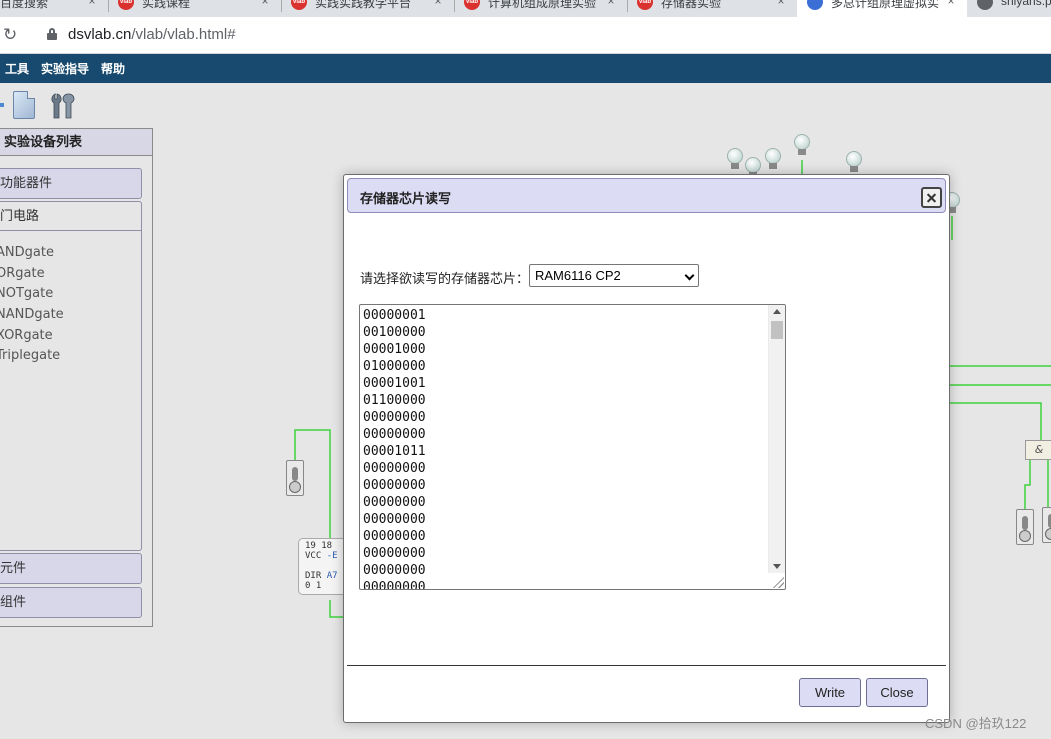 The width and height of the screenshot is (1051, 739). Describe the element at coordinates (777, 311) in the screenshot. I see `scroll-up-icon` at that location.